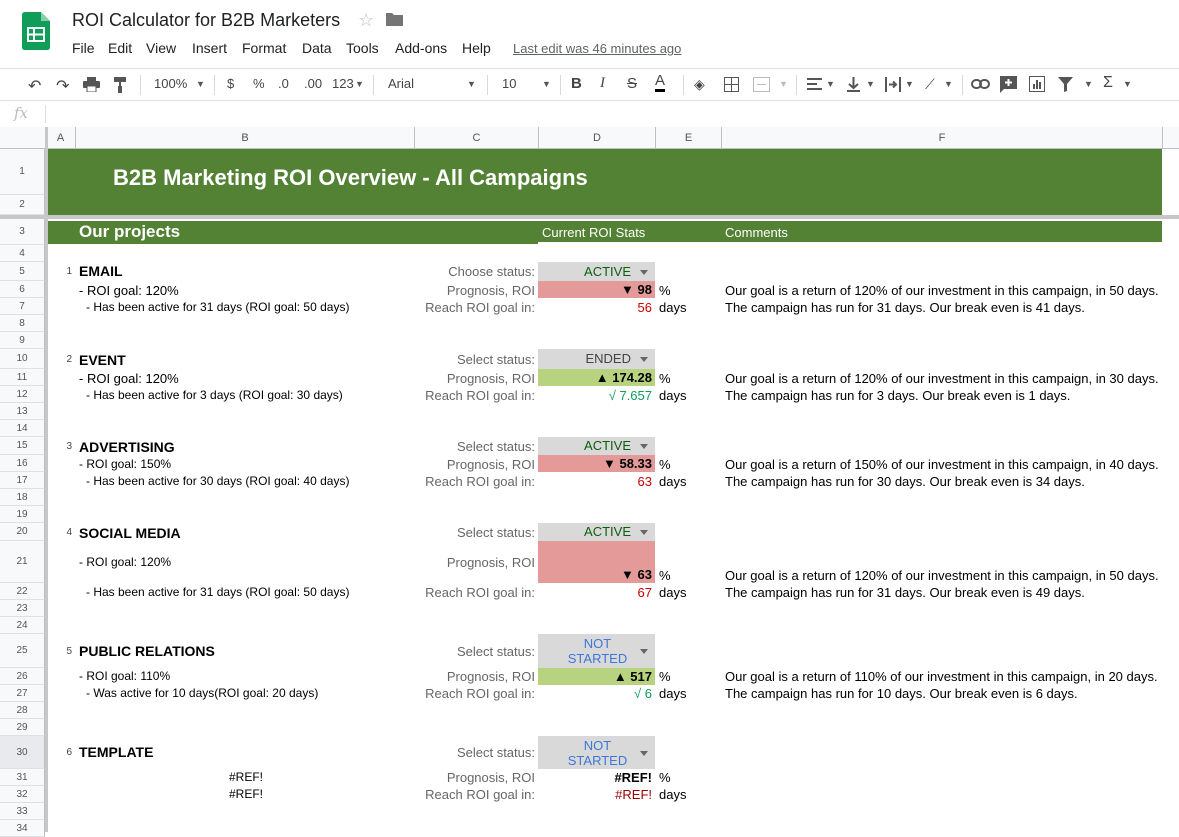 The width and height of the screenshot is (1179, 837). Describe the element at coordinates (761, 84) in the screenshot. I see `merge-cells-icon` at that location.